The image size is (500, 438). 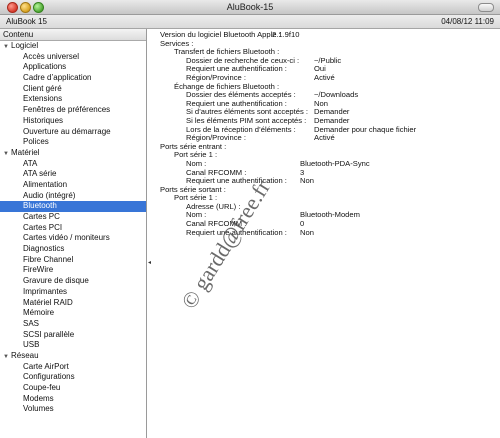 I want to click on sidebar-item: SCSI parallèle, so click(x=73, y=335).